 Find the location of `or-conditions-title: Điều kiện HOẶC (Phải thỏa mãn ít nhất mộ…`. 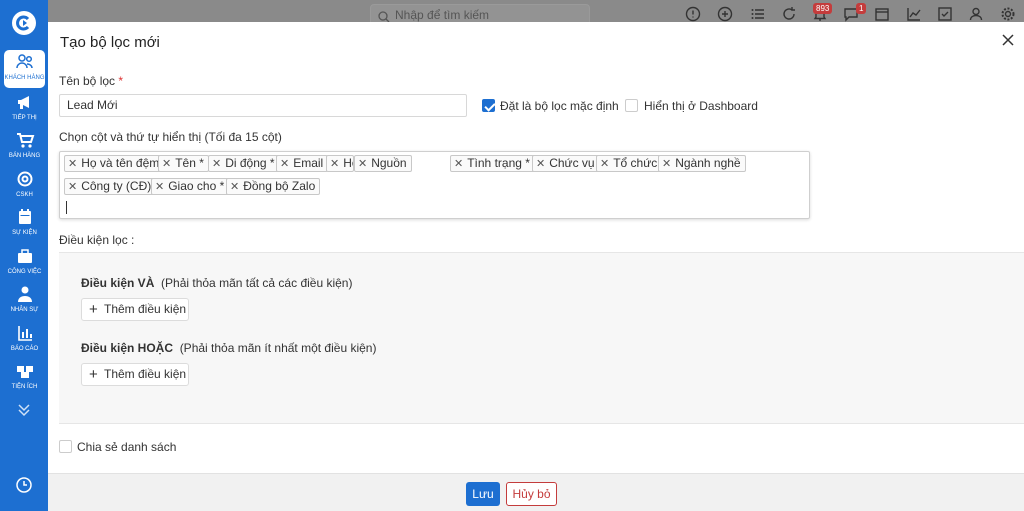

or-conditions-title: Điều kiện HOẶC (Phải thỏa mãn ít nhất mộ… is located at coordinates (229, 348).